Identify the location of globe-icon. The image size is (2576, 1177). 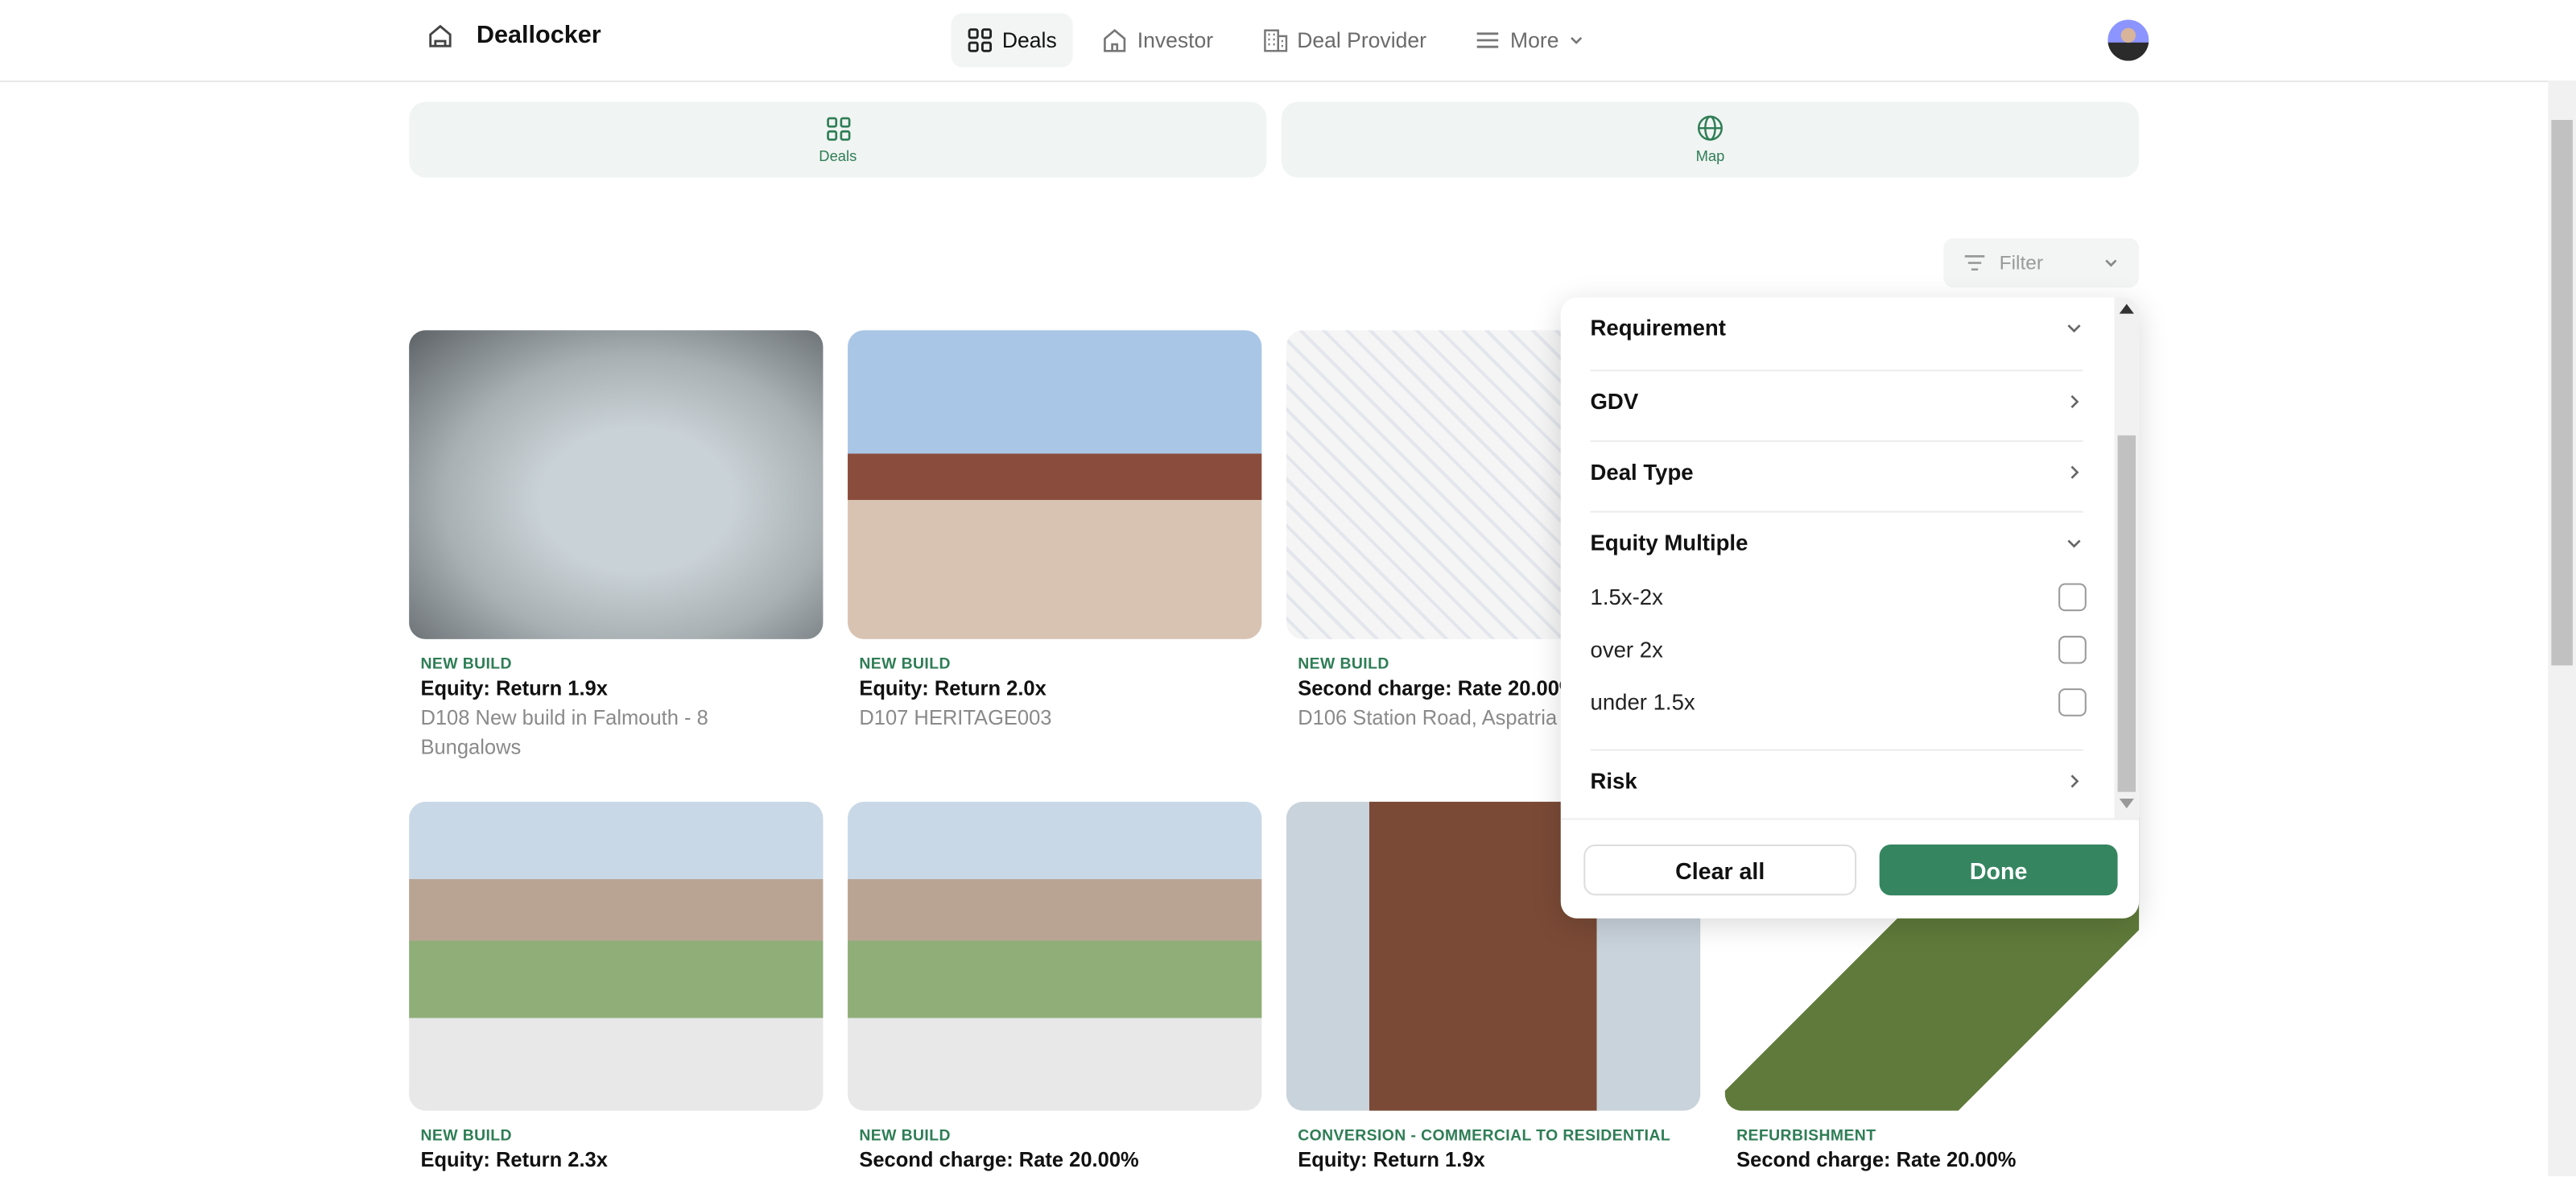
(1710, 128).